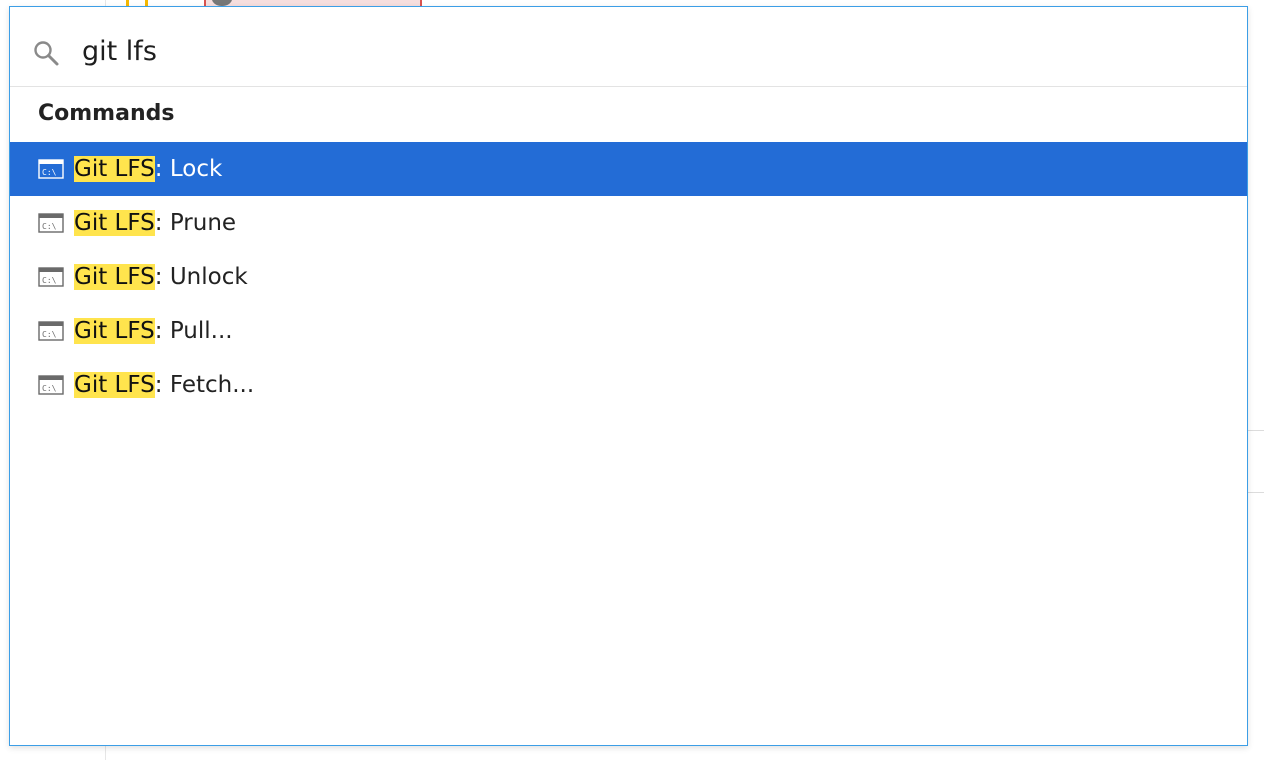 The image size is (1264, 760). I want to click on search-icon, so click(46, 53).